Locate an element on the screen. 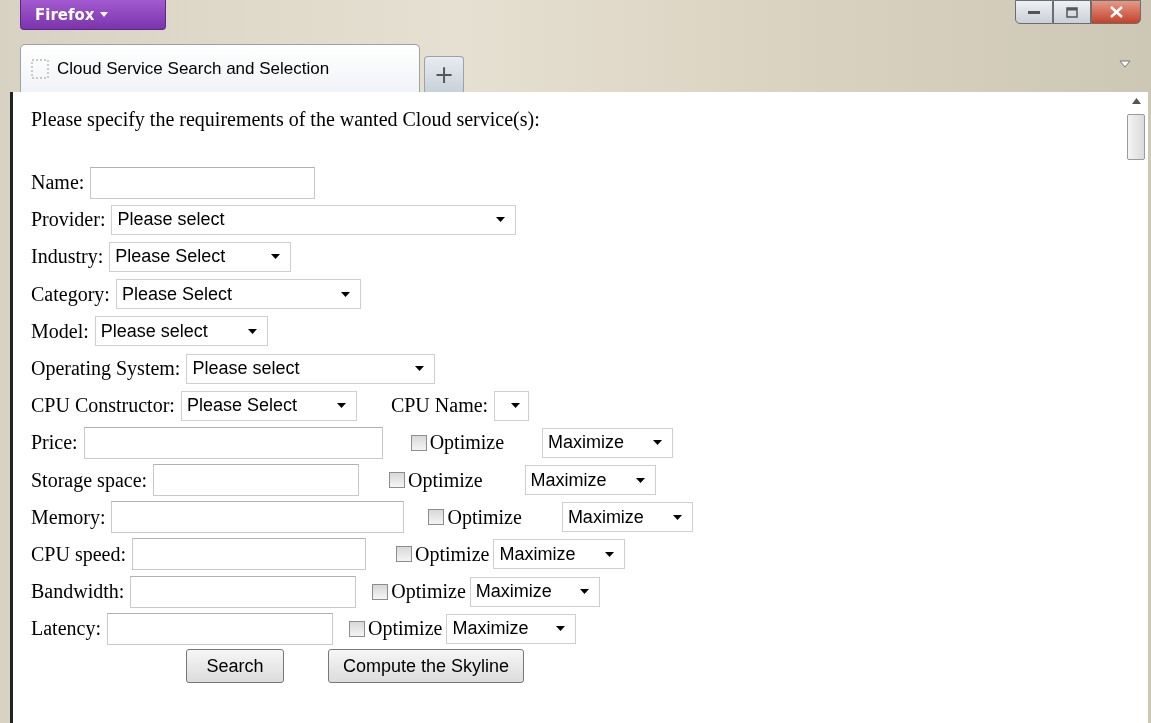 The image size is (1151, 723). close-icon is located at coordinates (1116, 12).